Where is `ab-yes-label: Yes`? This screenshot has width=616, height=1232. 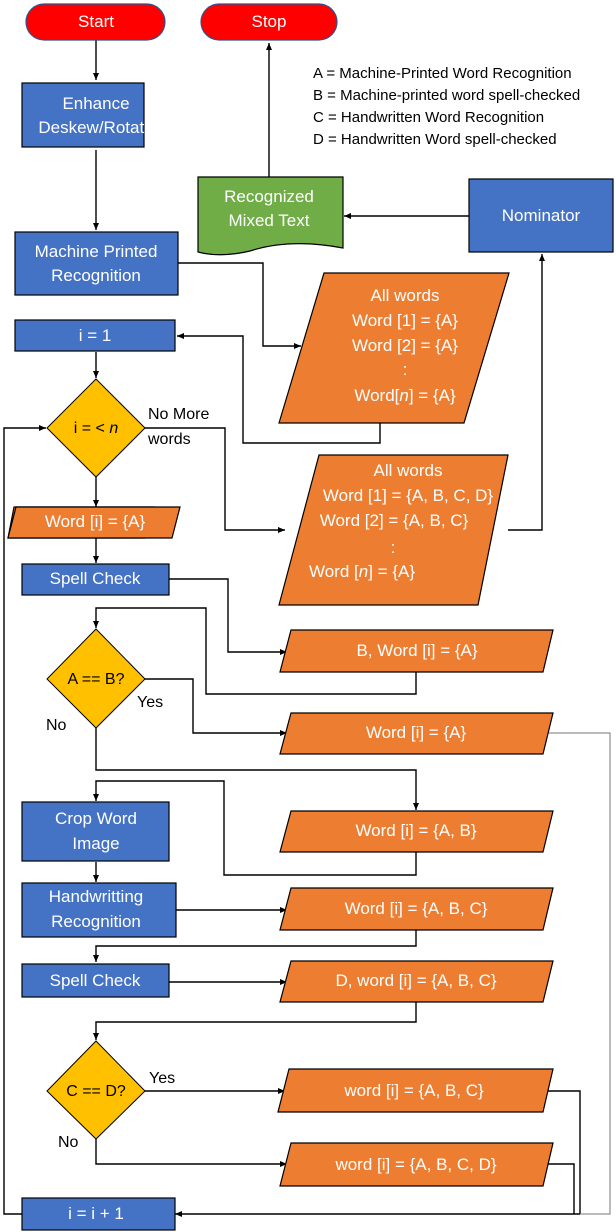
ab-yes-label: Yes is located at coordinates (150, 702).